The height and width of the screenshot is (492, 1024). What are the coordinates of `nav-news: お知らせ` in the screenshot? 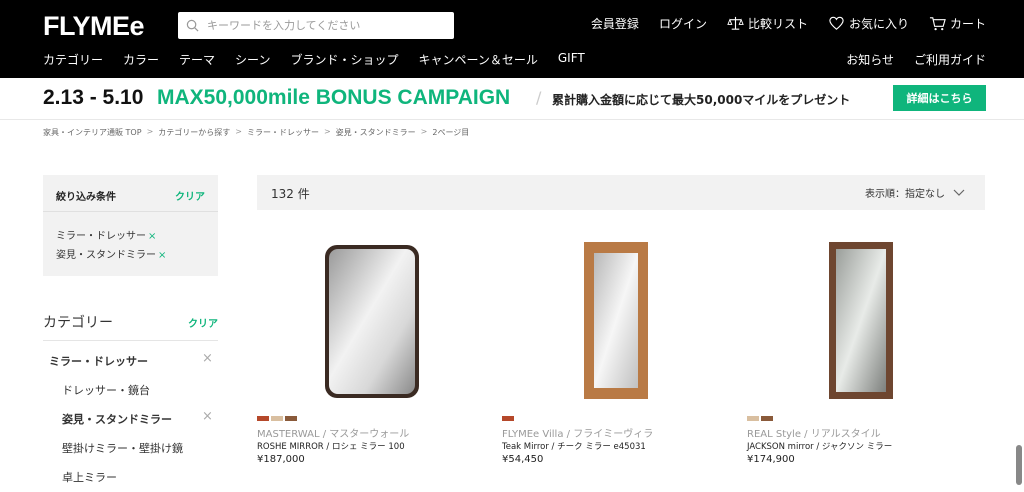 It's located at (870, 59).